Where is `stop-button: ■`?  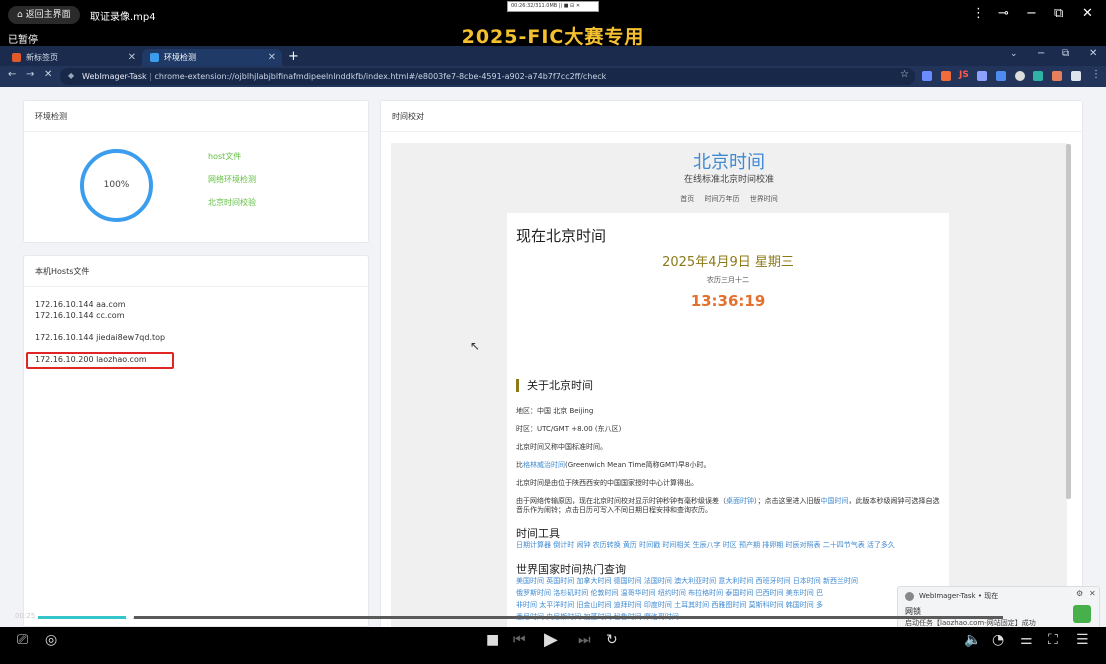 stop-button: ■ is located at coordinates (492, 640).